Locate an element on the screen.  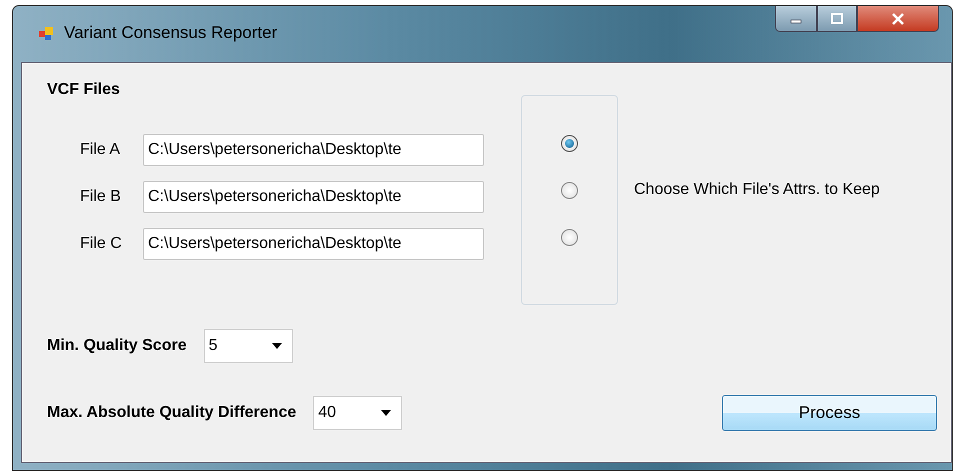
min-quality-label: Min. Quality Score is located at coordinates (117, 346).